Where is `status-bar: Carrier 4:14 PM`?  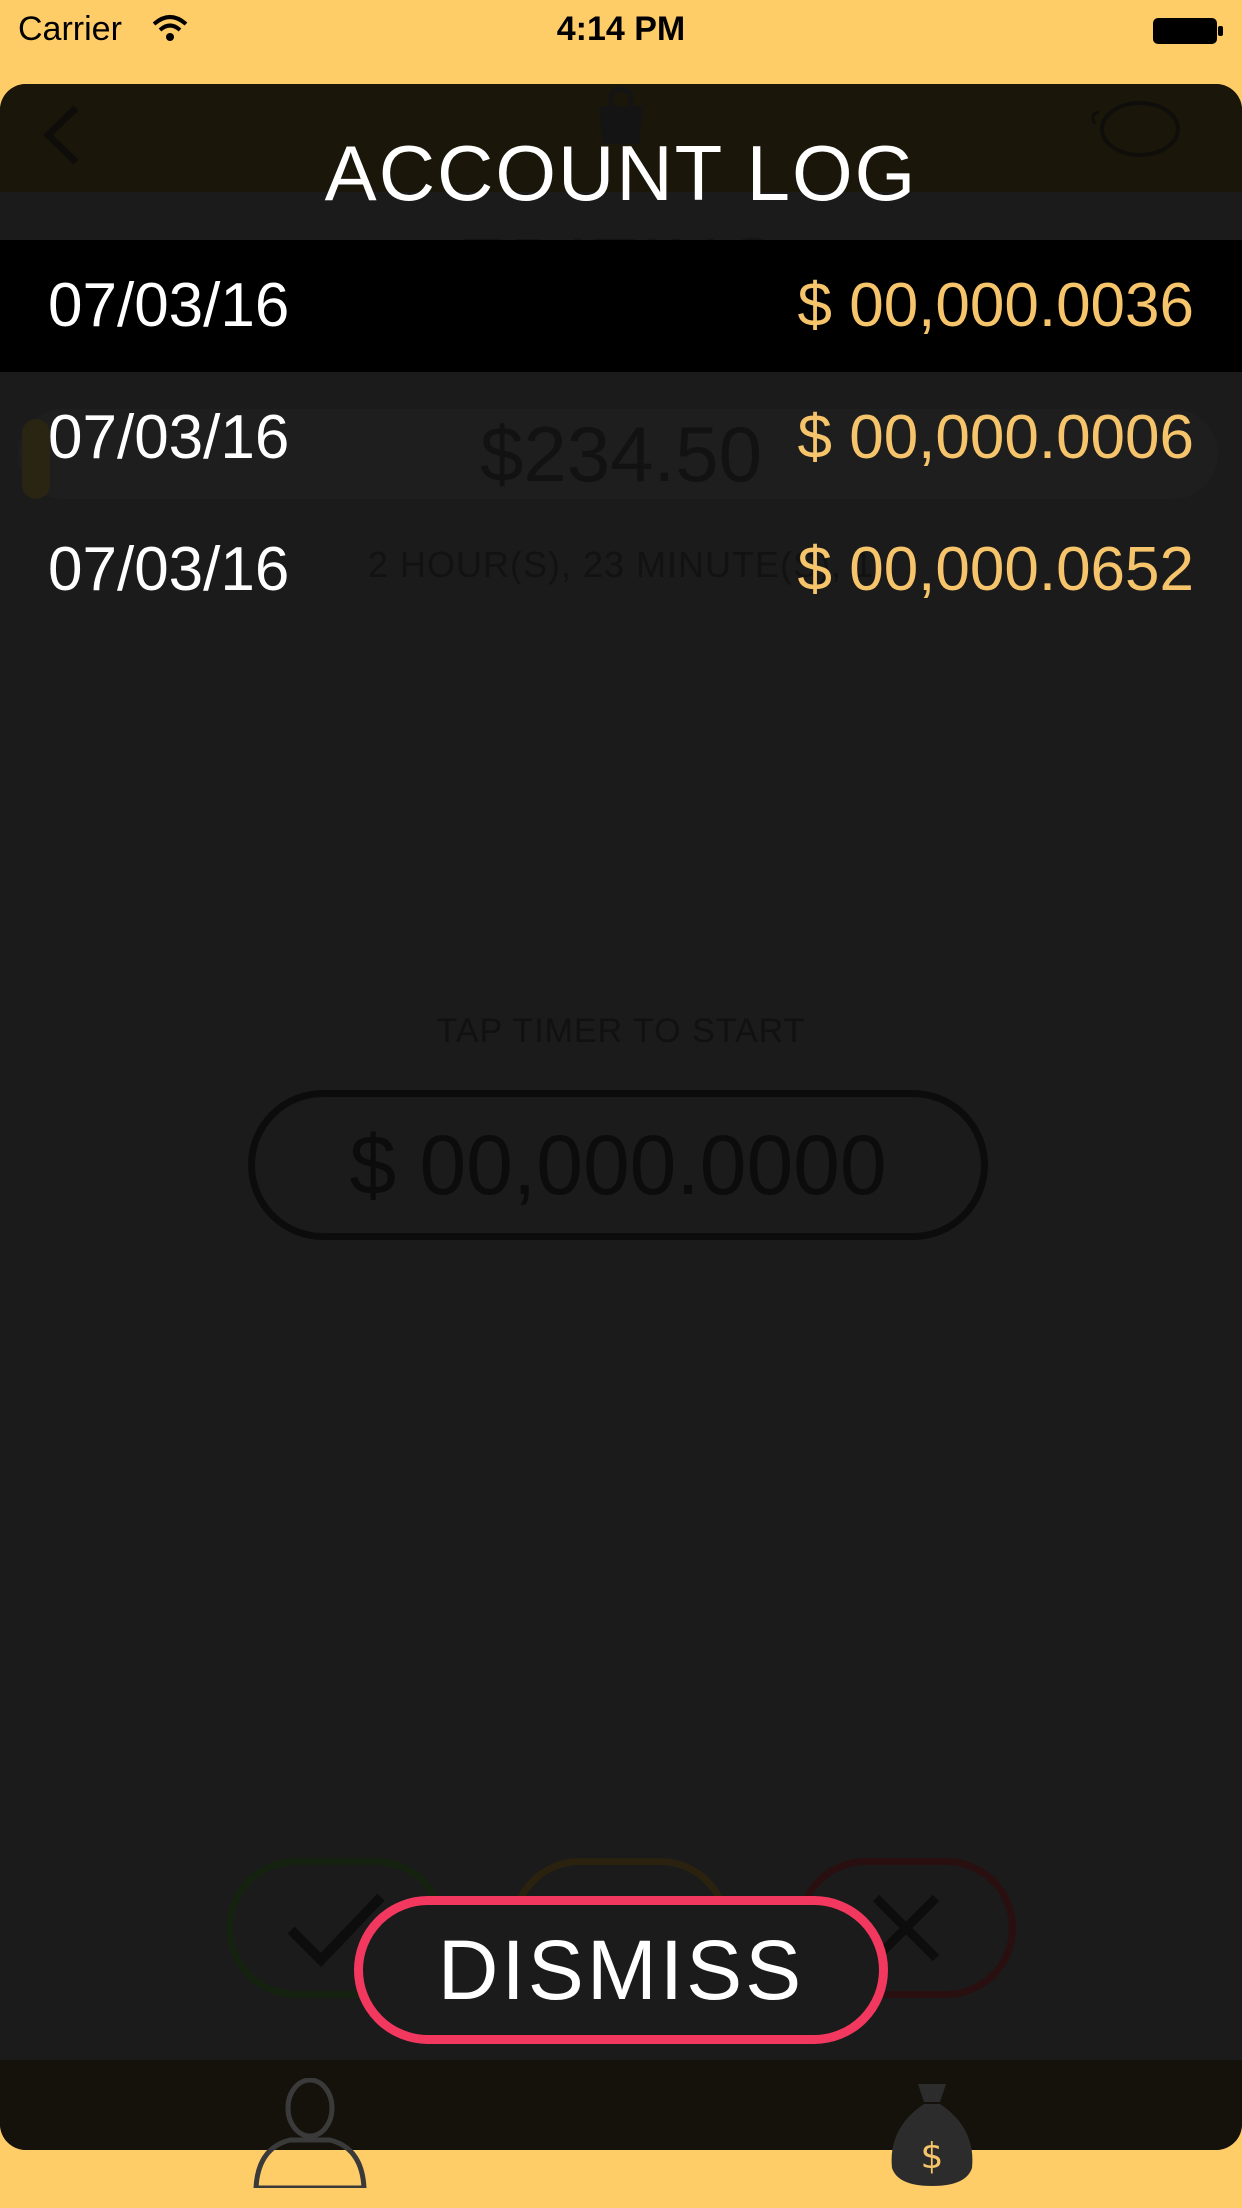
status-bar: Carrier 4:14 PM is located at coordinates (621, 30).